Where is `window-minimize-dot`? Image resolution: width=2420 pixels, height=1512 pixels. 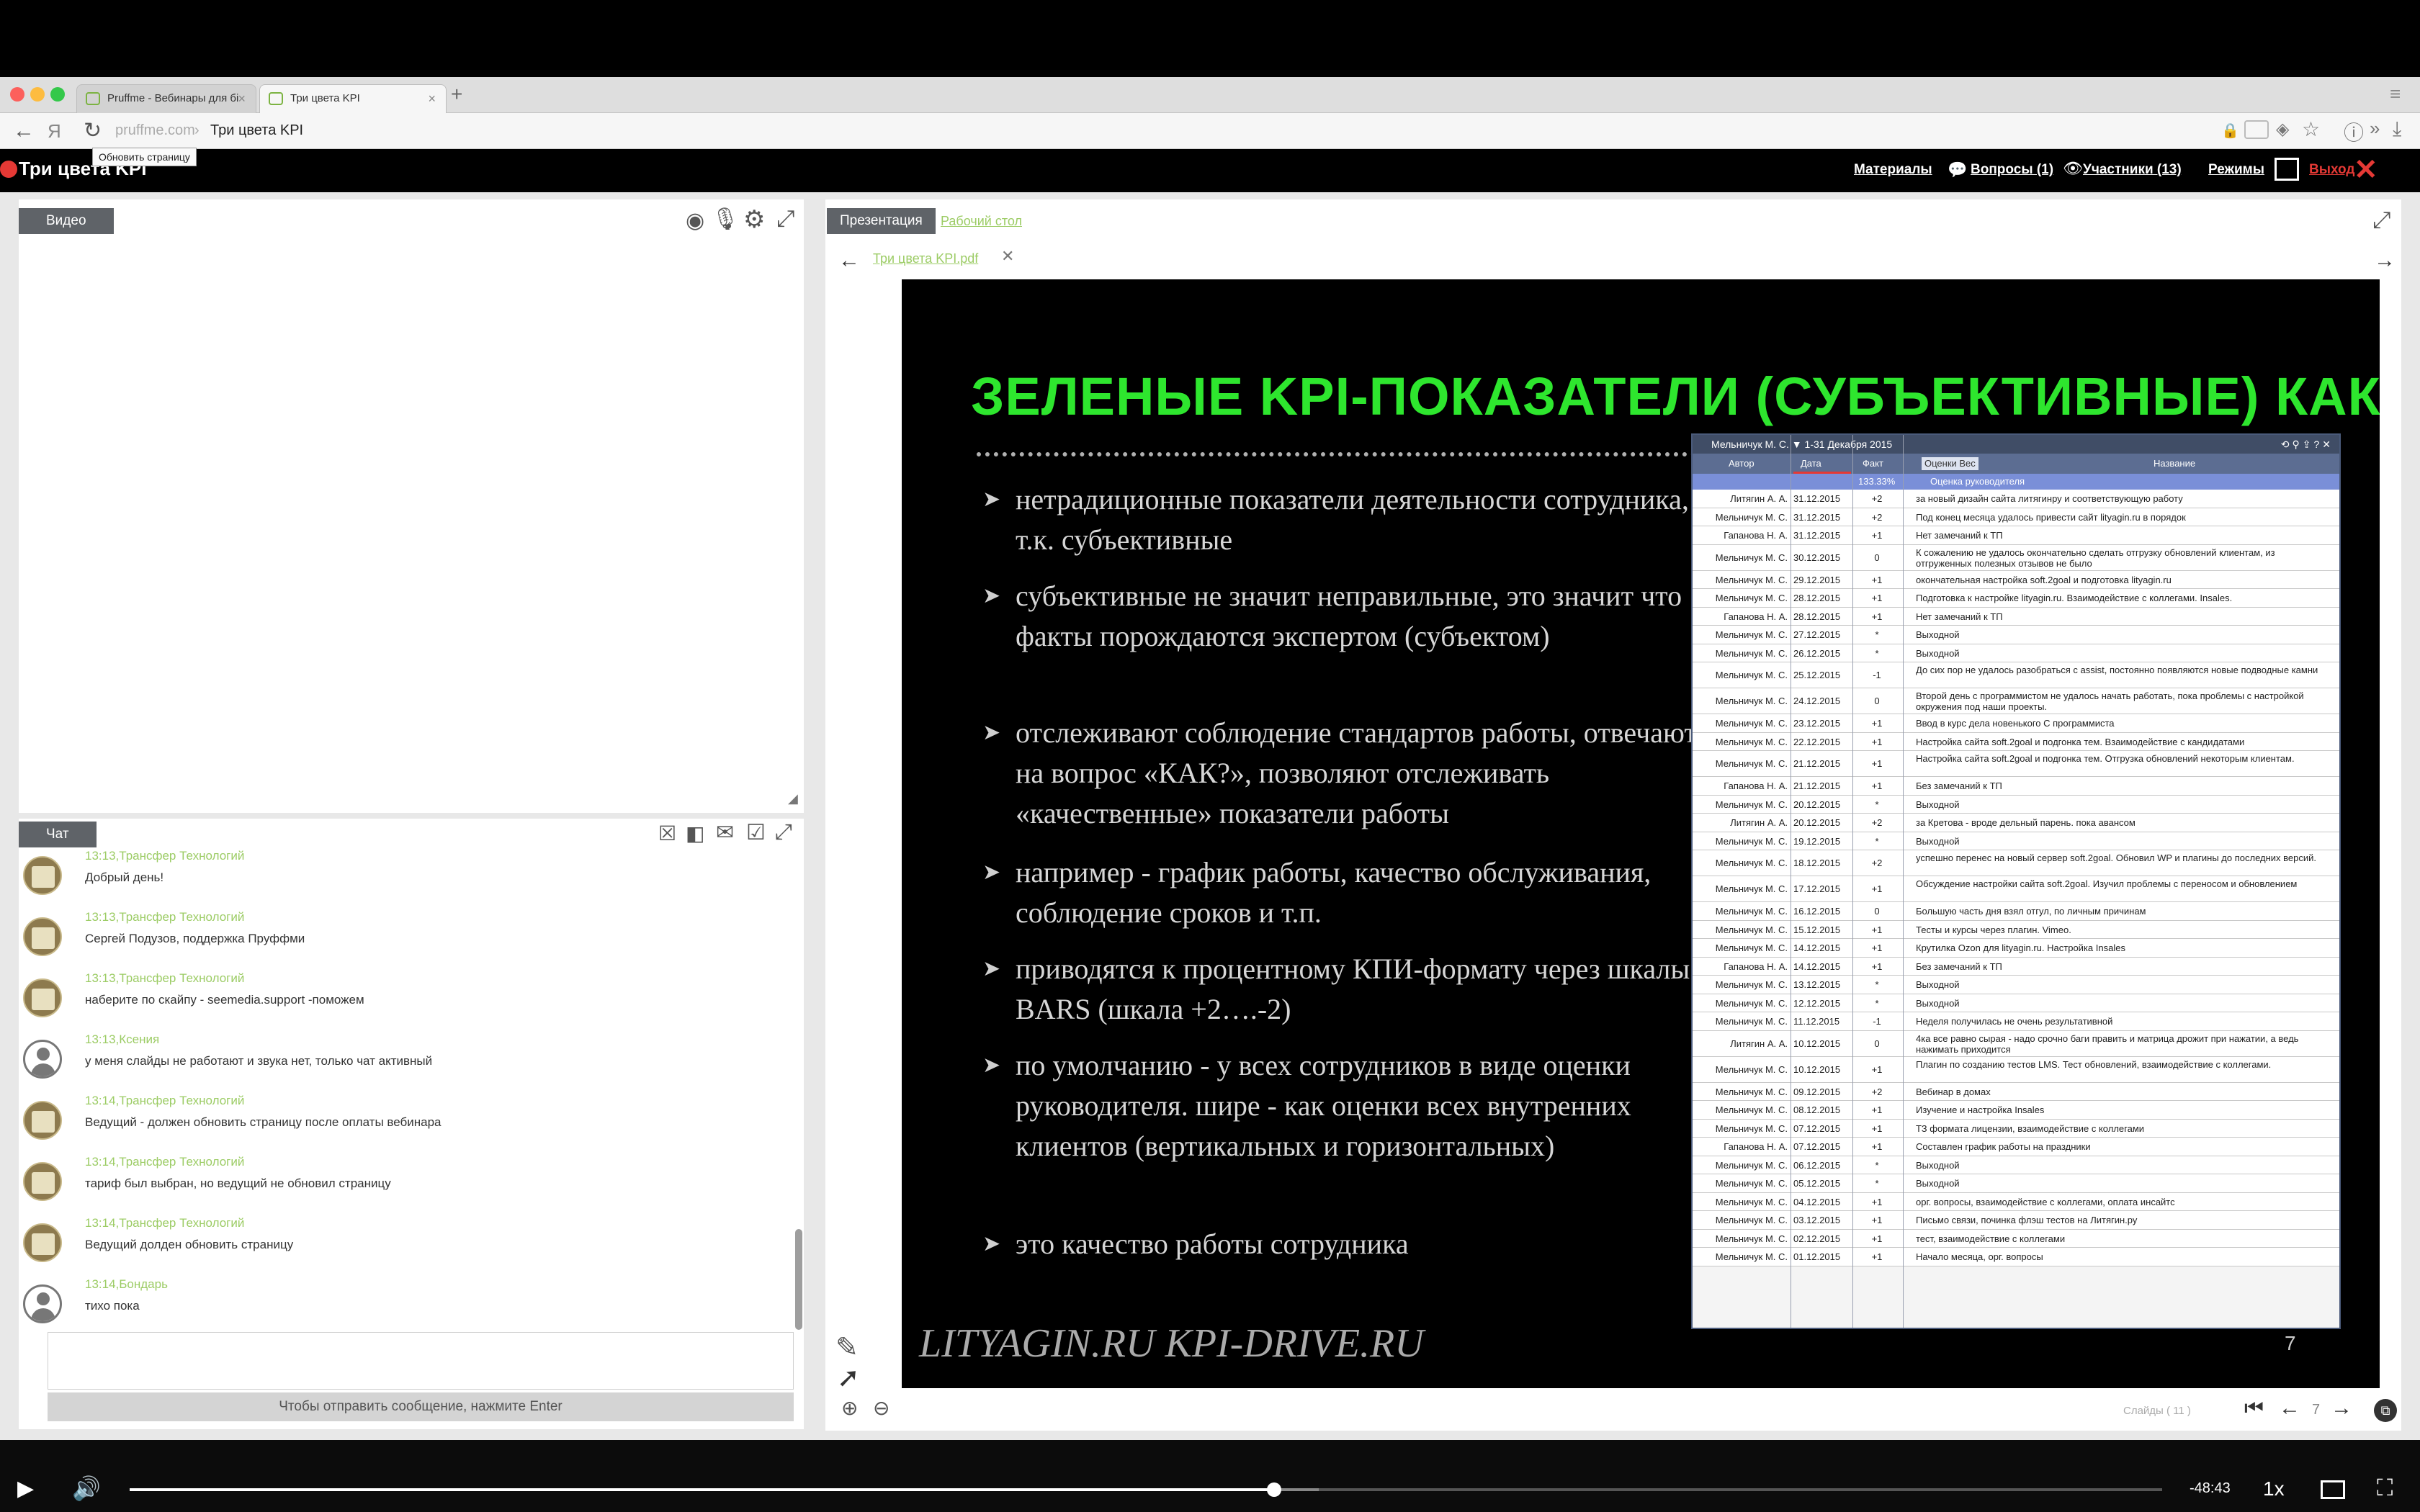
window-minimize-dot is located at coordinates (37, 94).